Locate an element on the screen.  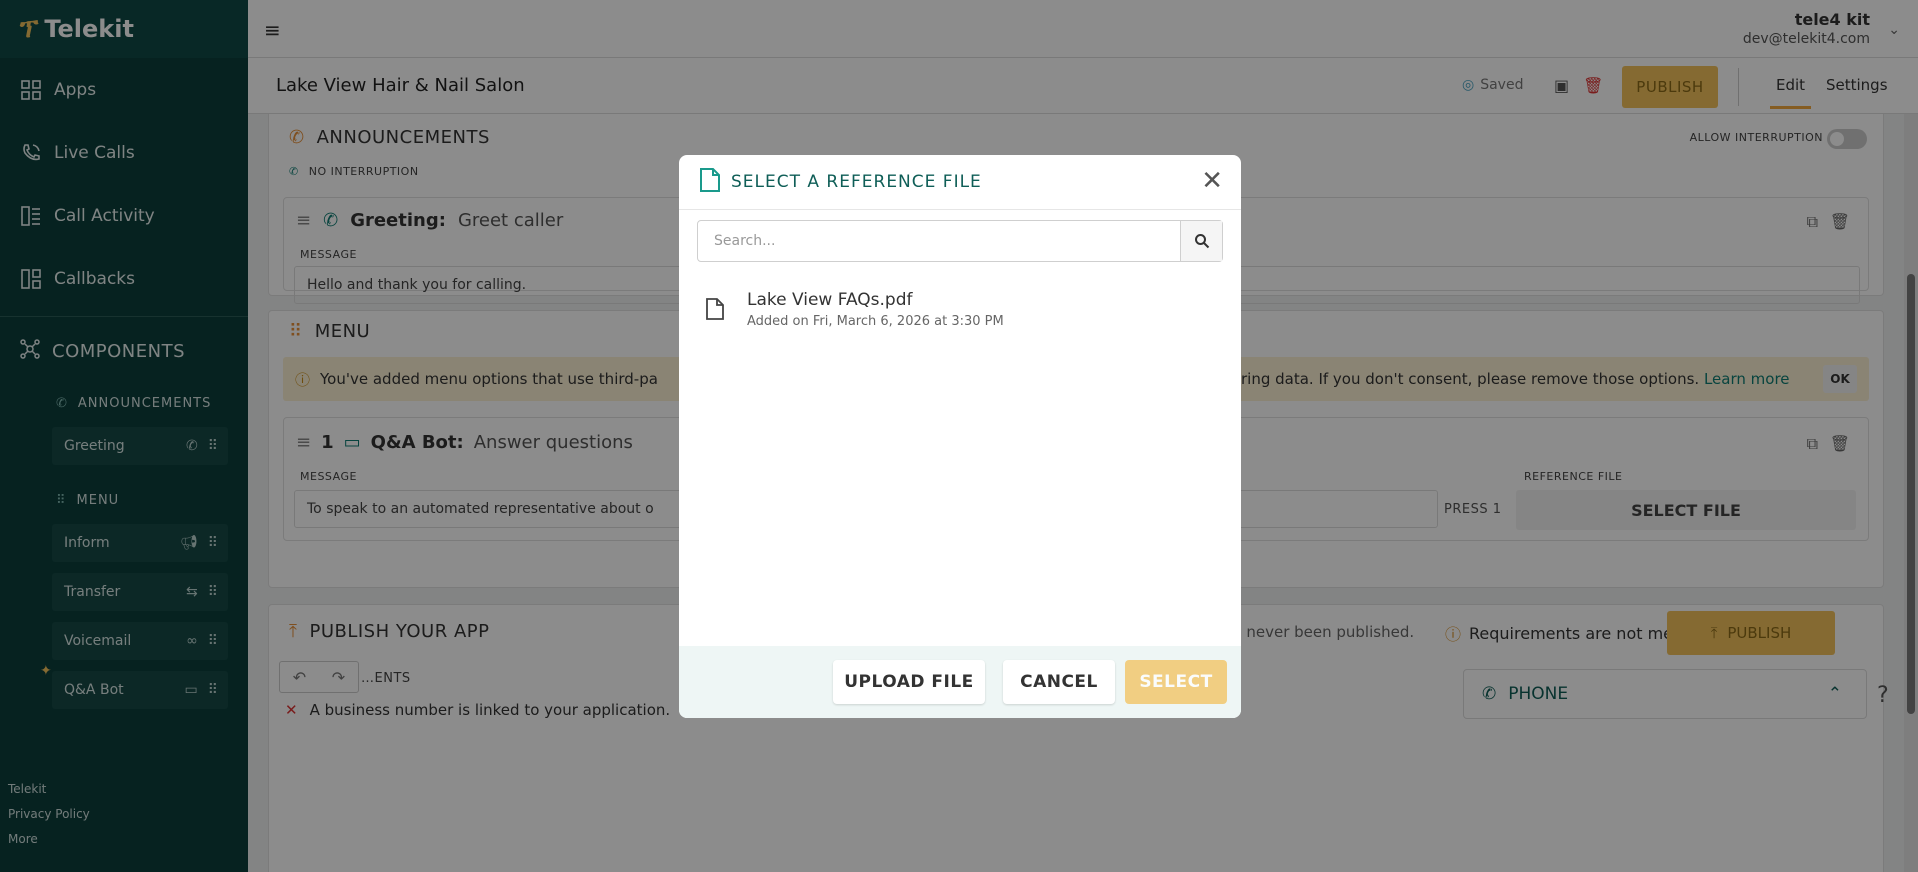
search-button is located at coordinates (1201, 241).